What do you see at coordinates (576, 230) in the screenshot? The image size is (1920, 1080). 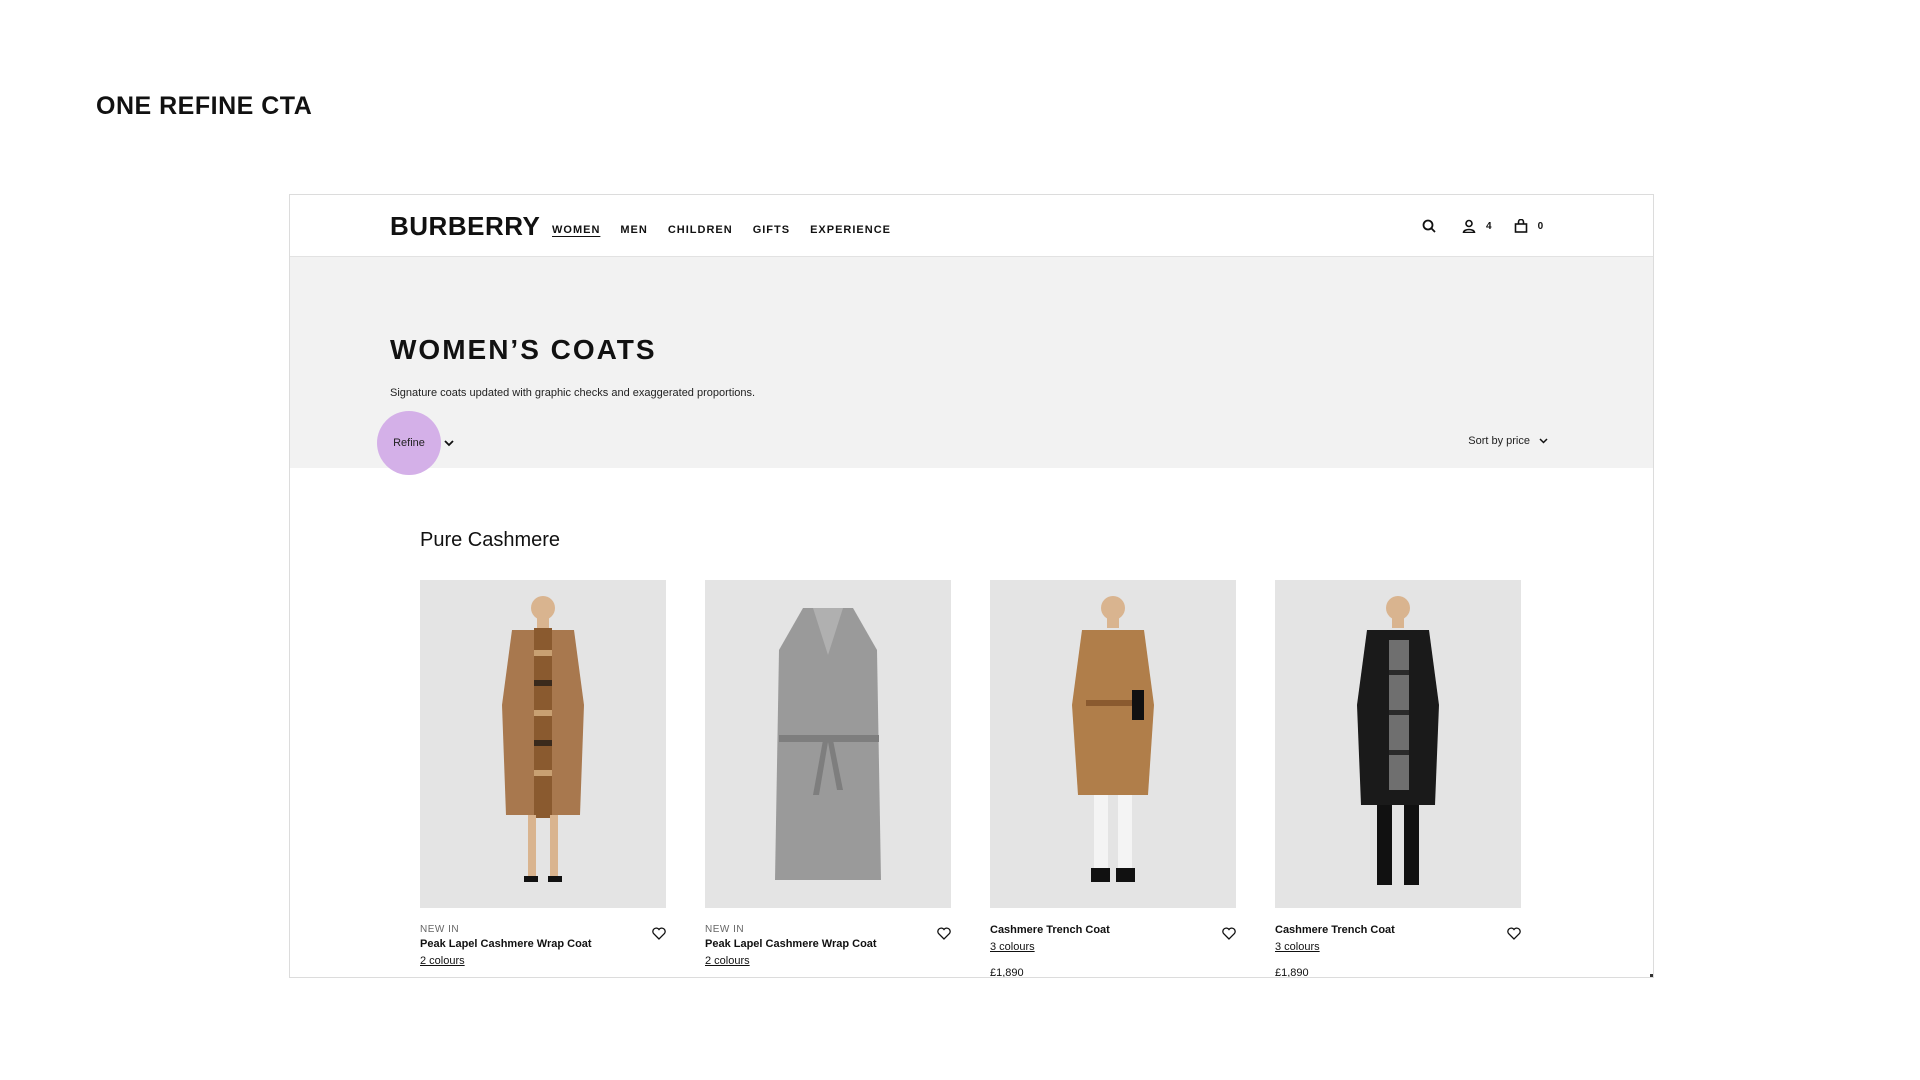 I see `nav-item-women: WOMEN` at bounding box center [576, 230].